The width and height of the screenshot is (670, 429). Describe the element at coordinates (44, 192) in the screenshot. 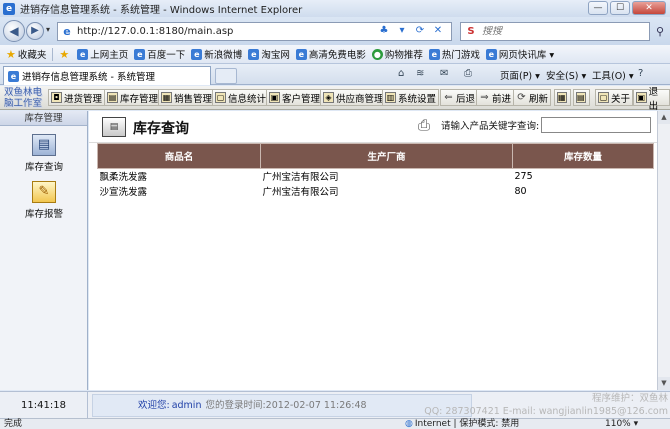

I see `stock-alert-icon: ✎` at that location.